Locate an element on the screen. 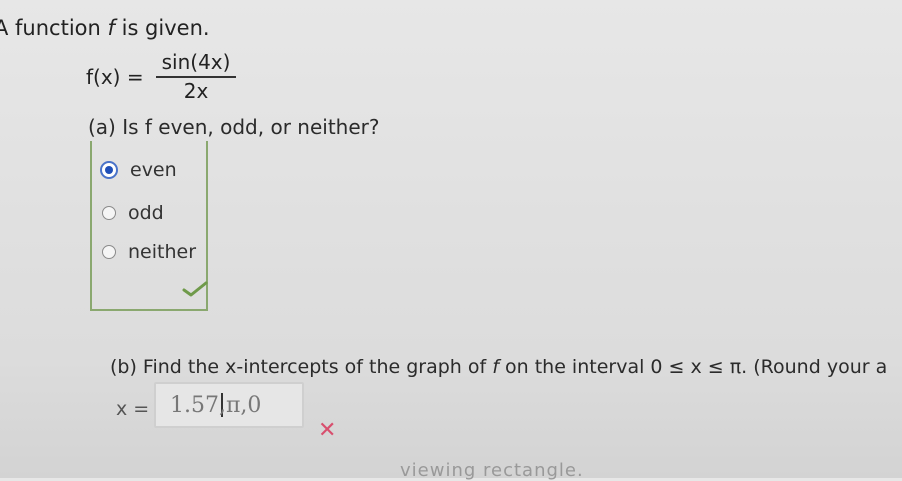  choice-even: even is located at coordinates (138, 170).